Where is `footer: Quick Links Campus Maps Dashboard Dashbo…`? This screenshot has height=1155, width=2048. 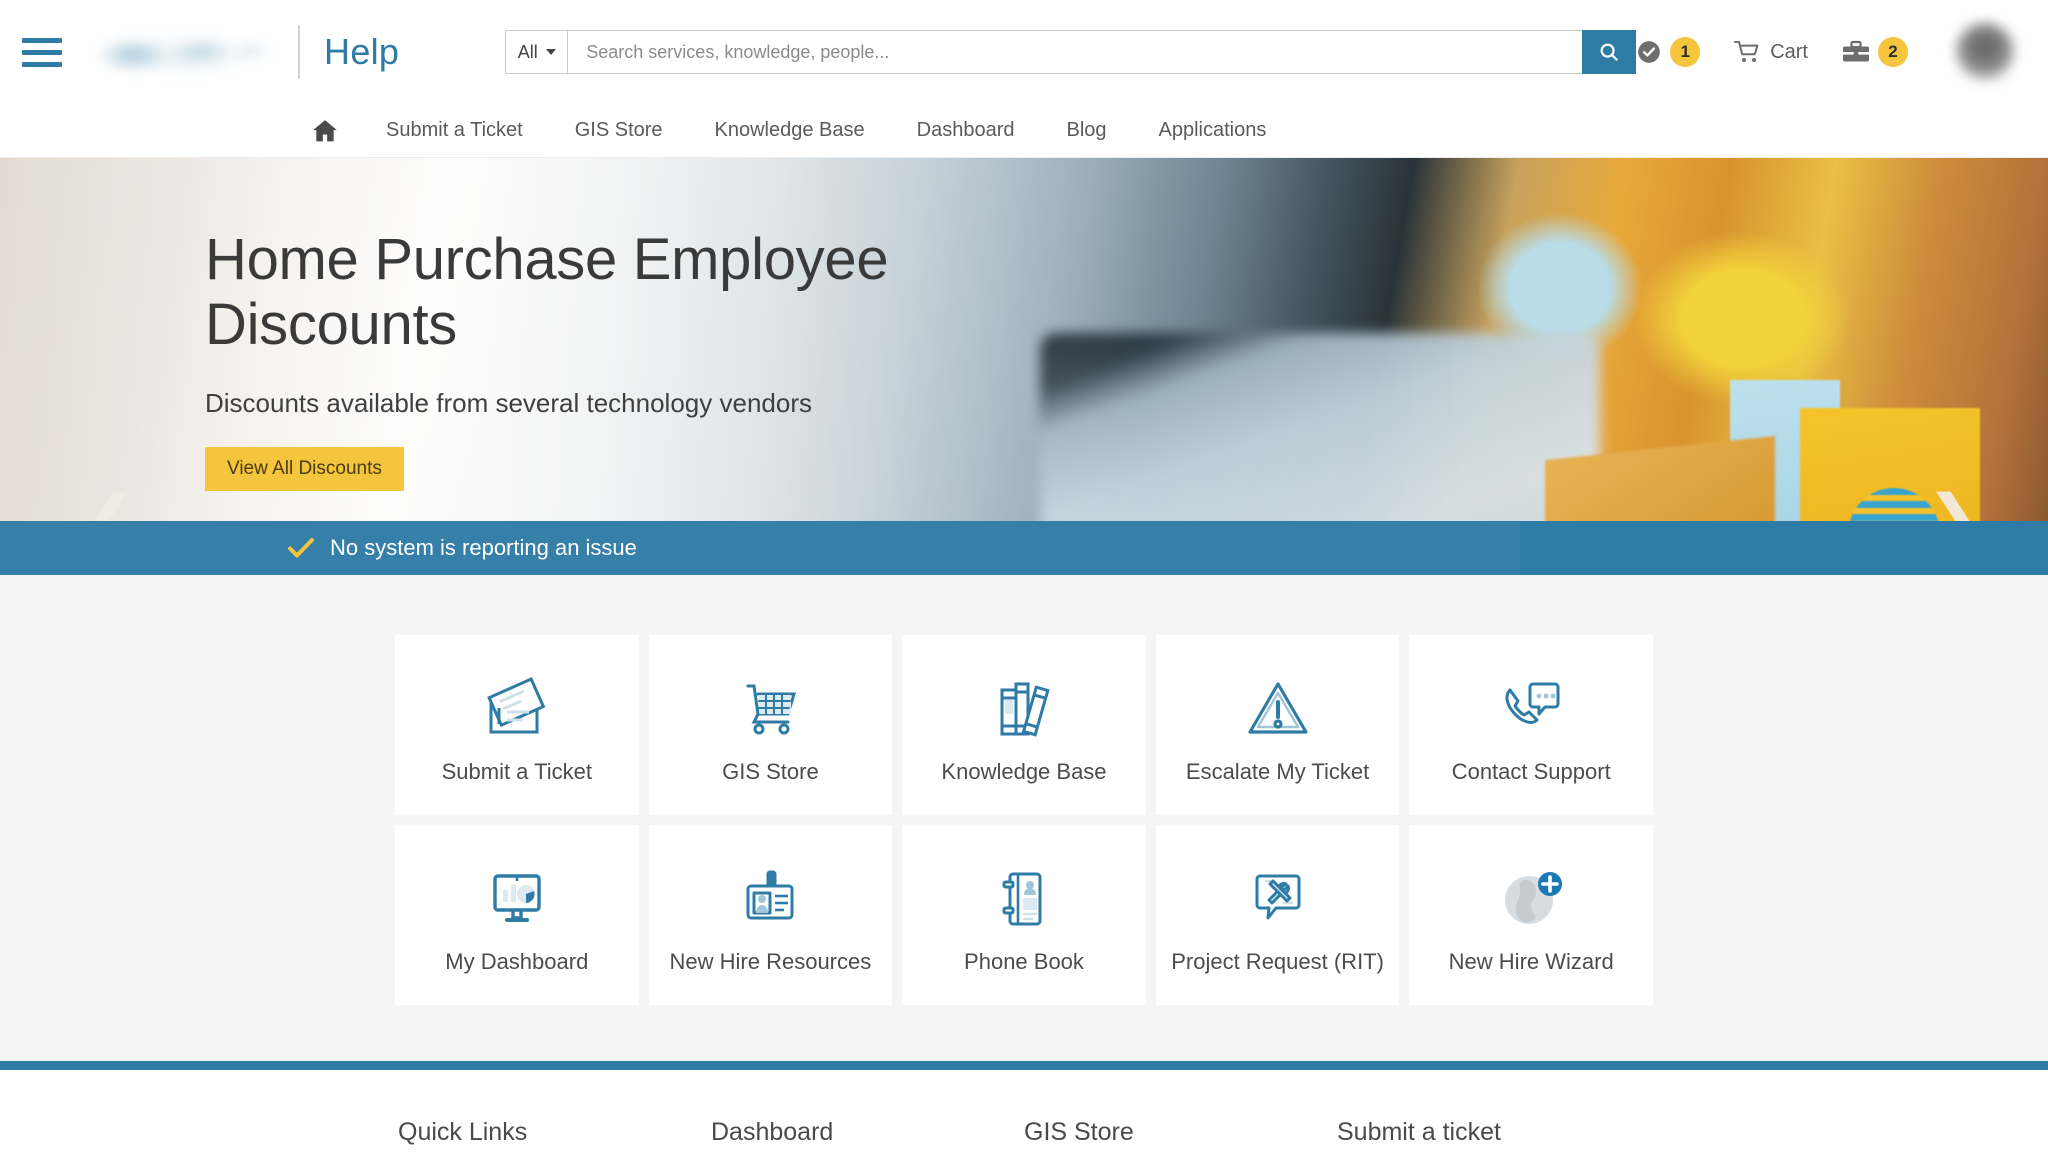 footer: Quick Links Campus Maps Dashboard Dashbo… is located at coordinates (1024, 1112).